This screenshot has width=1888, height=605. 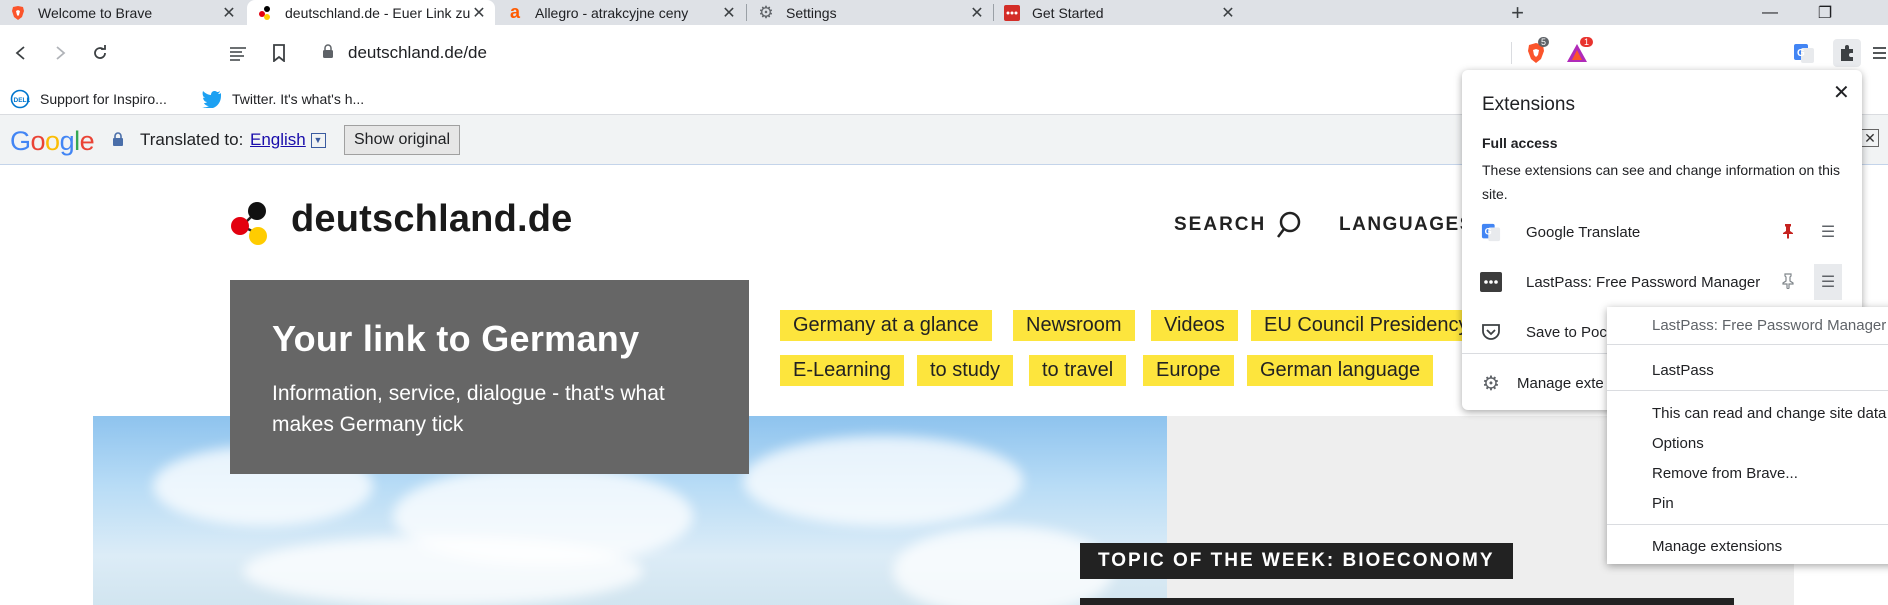 I want to click on minimize-icon: —, so click(x=1770, y=12).